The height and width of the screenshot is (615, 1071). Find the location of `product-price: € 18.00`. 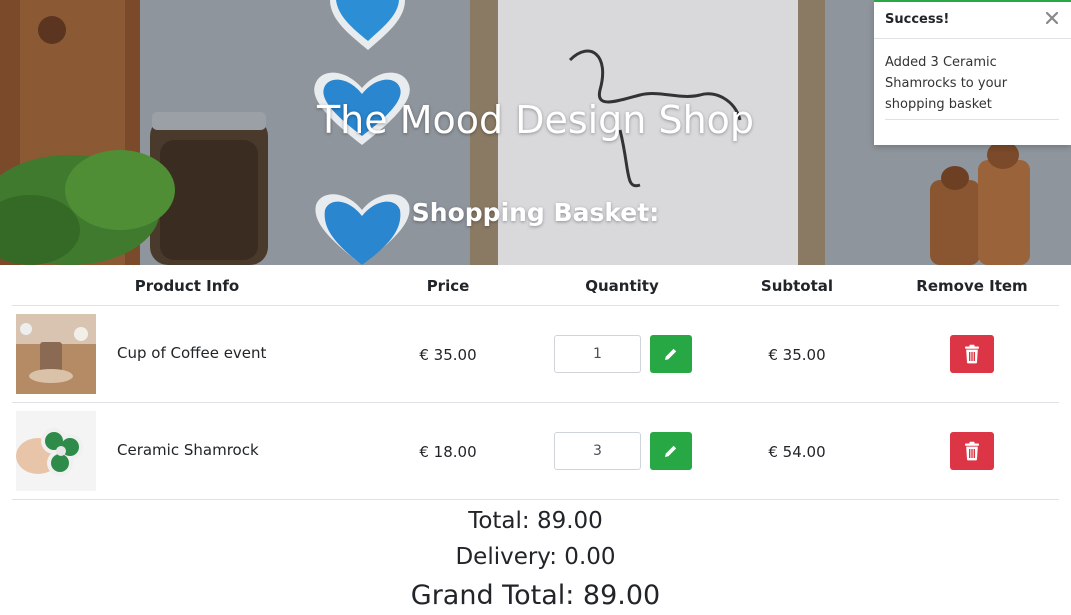

product-price: € 18.00 is located at coordinates (448, 452).